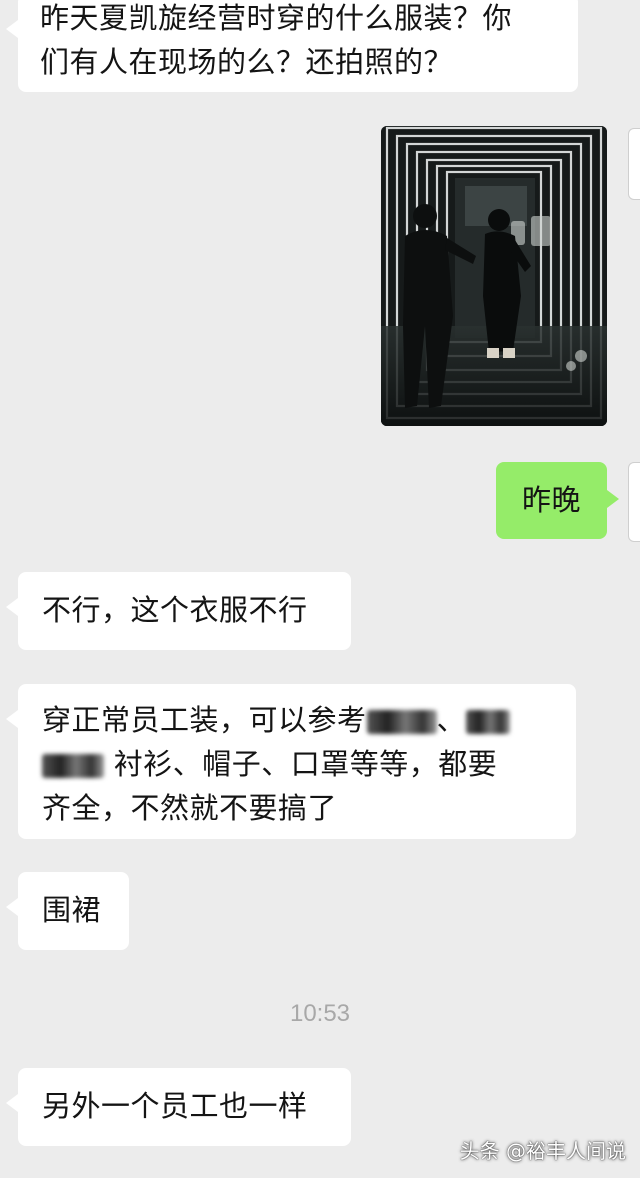 Image resolution: width=640 pixels, height=1178 pixels. Describe the element at coordinates (320, 1013) in the screenshot. I see `message-timestamp: 10:53` at that location.